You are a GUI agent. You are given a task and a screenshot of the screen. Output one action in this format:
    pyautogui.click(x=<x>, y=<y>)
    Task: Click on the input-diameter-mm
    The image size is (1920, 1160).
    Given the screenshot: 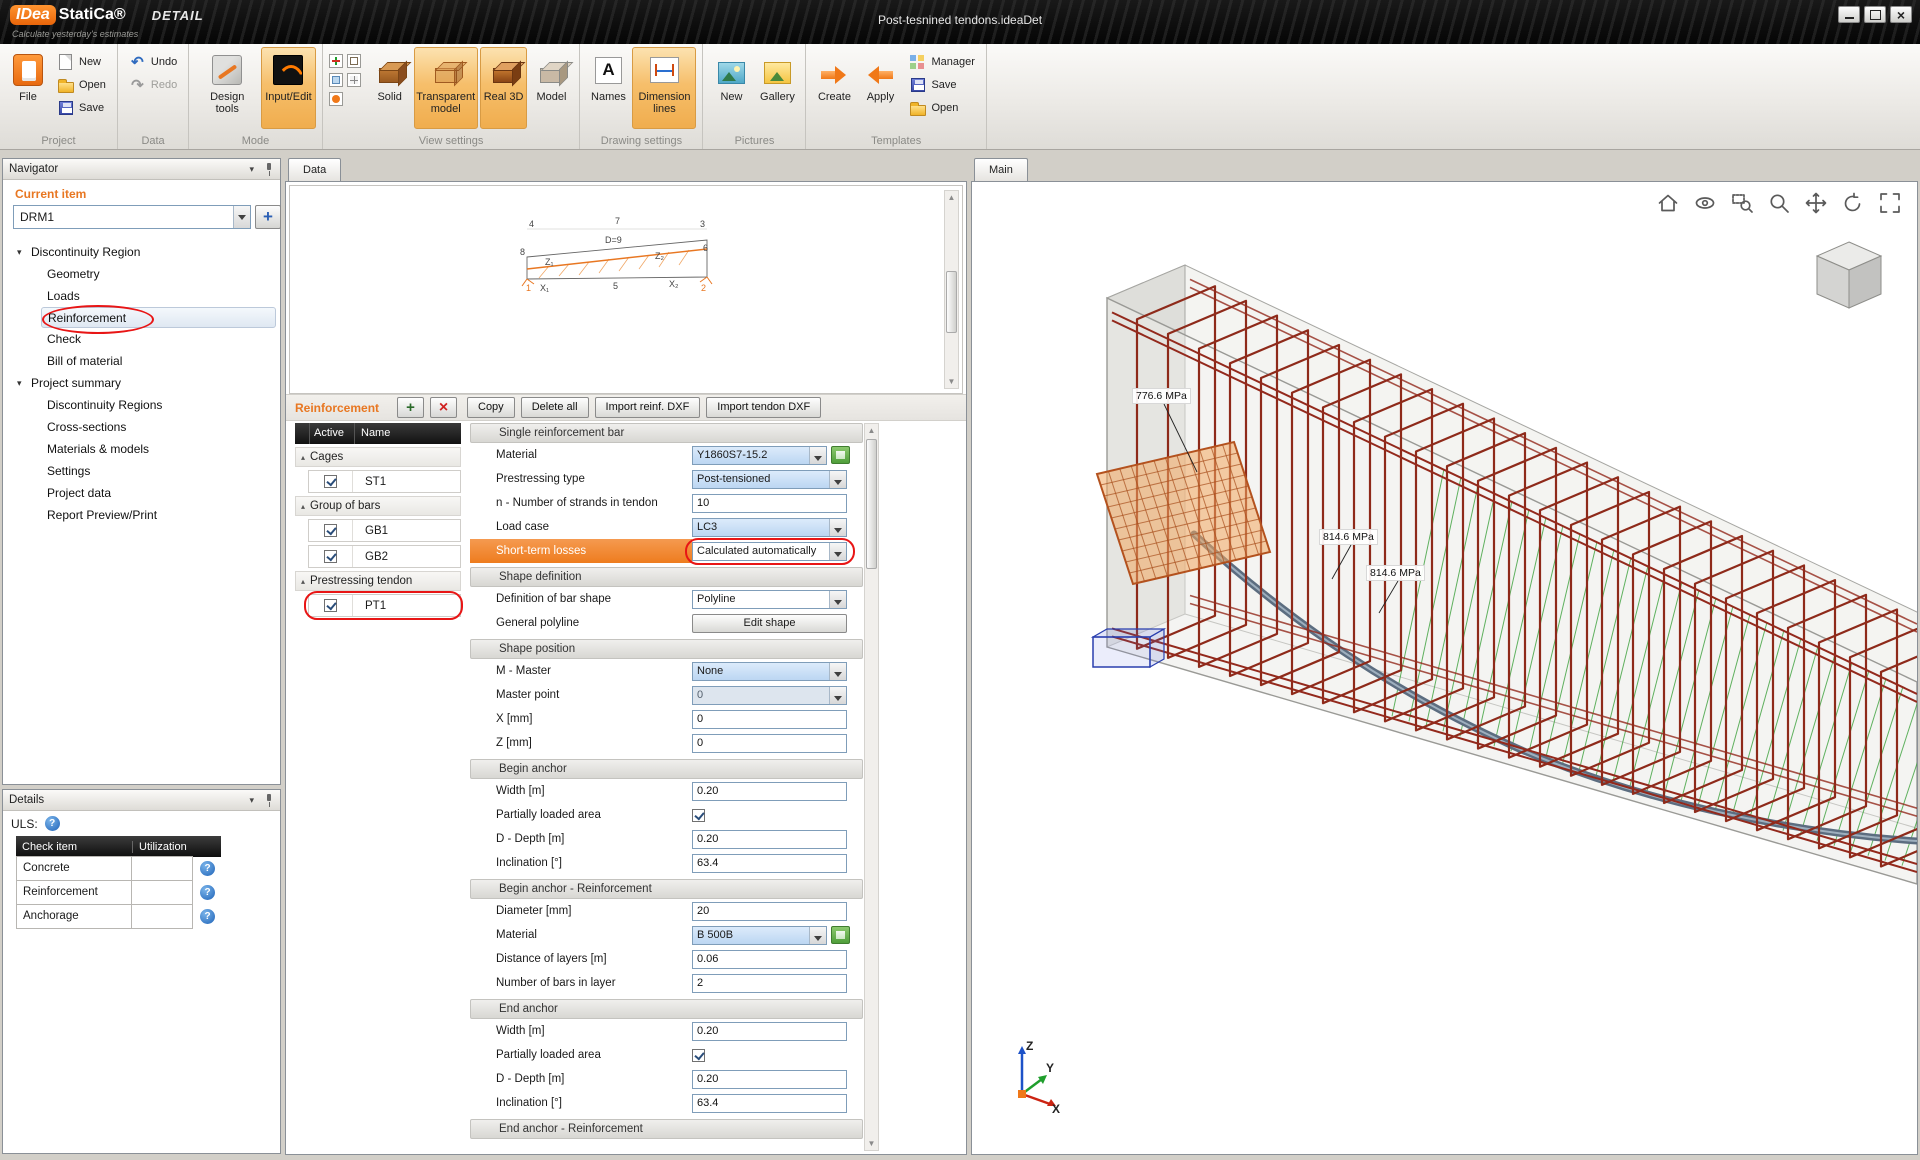 What is the action you would take?
    pyautogui.click(x=769, y=911)
    